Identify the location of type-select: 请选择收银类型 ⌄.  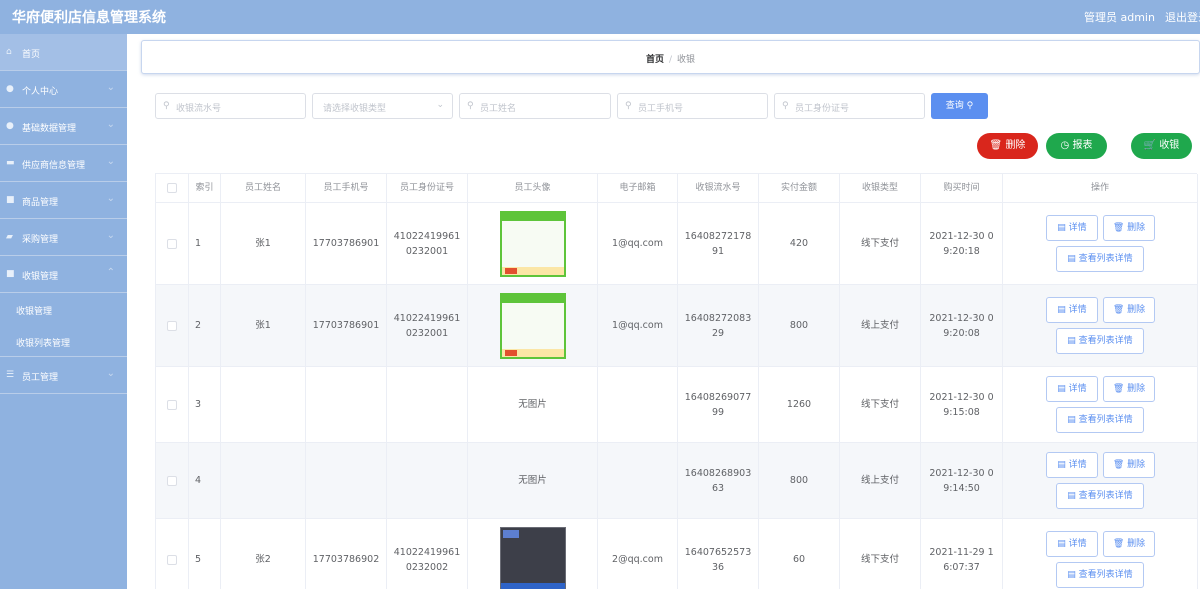
(382, 106).